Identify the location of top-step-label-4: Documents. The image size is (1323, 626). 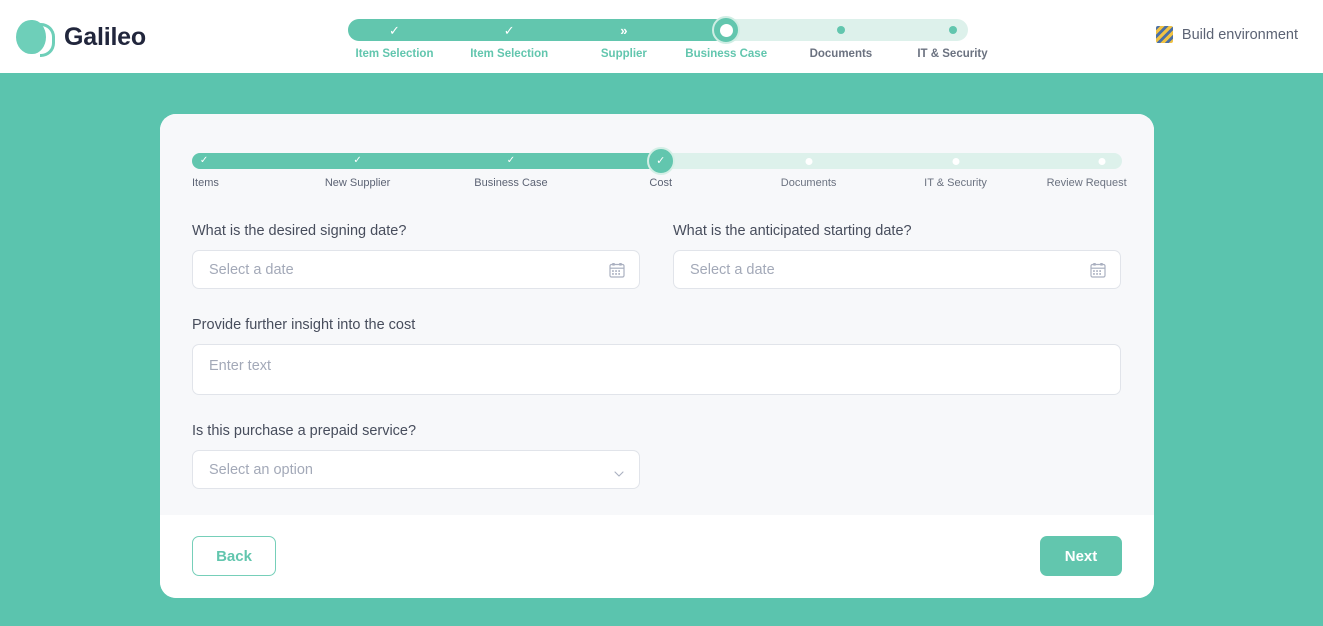
(841, 54).